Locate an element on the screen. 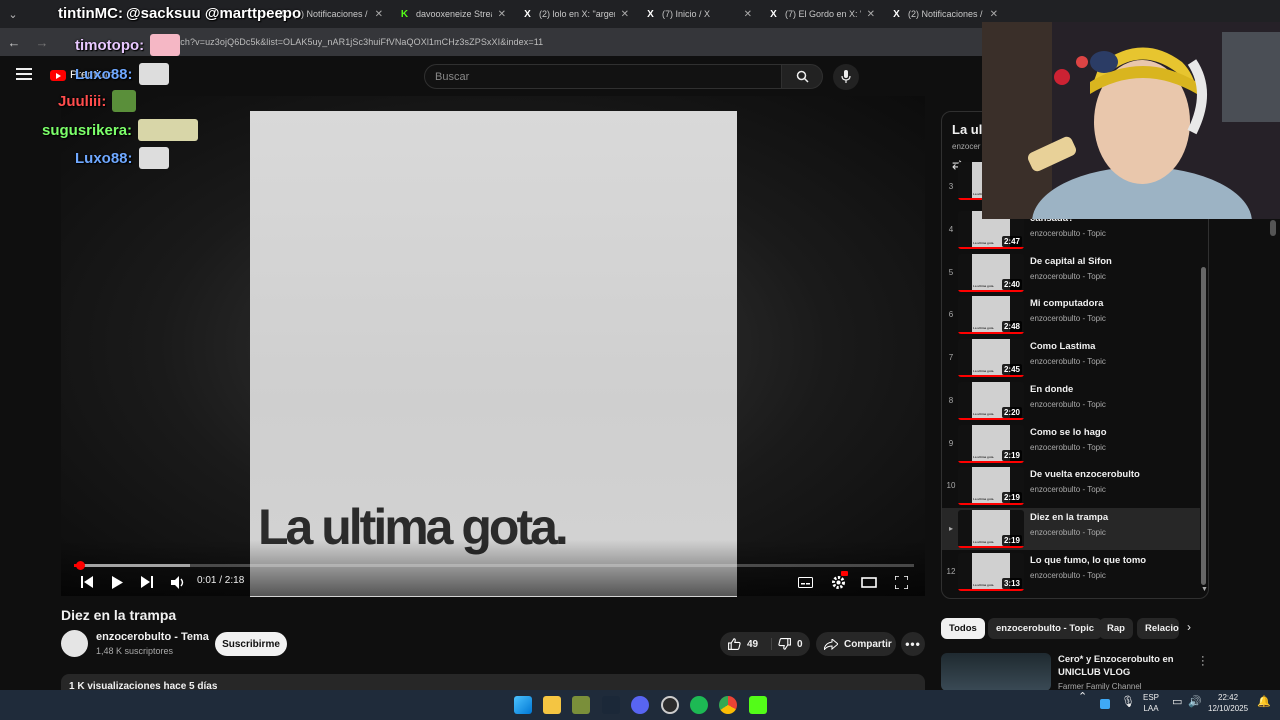  playlist-title: La ul is located at coordinates (967, 129).